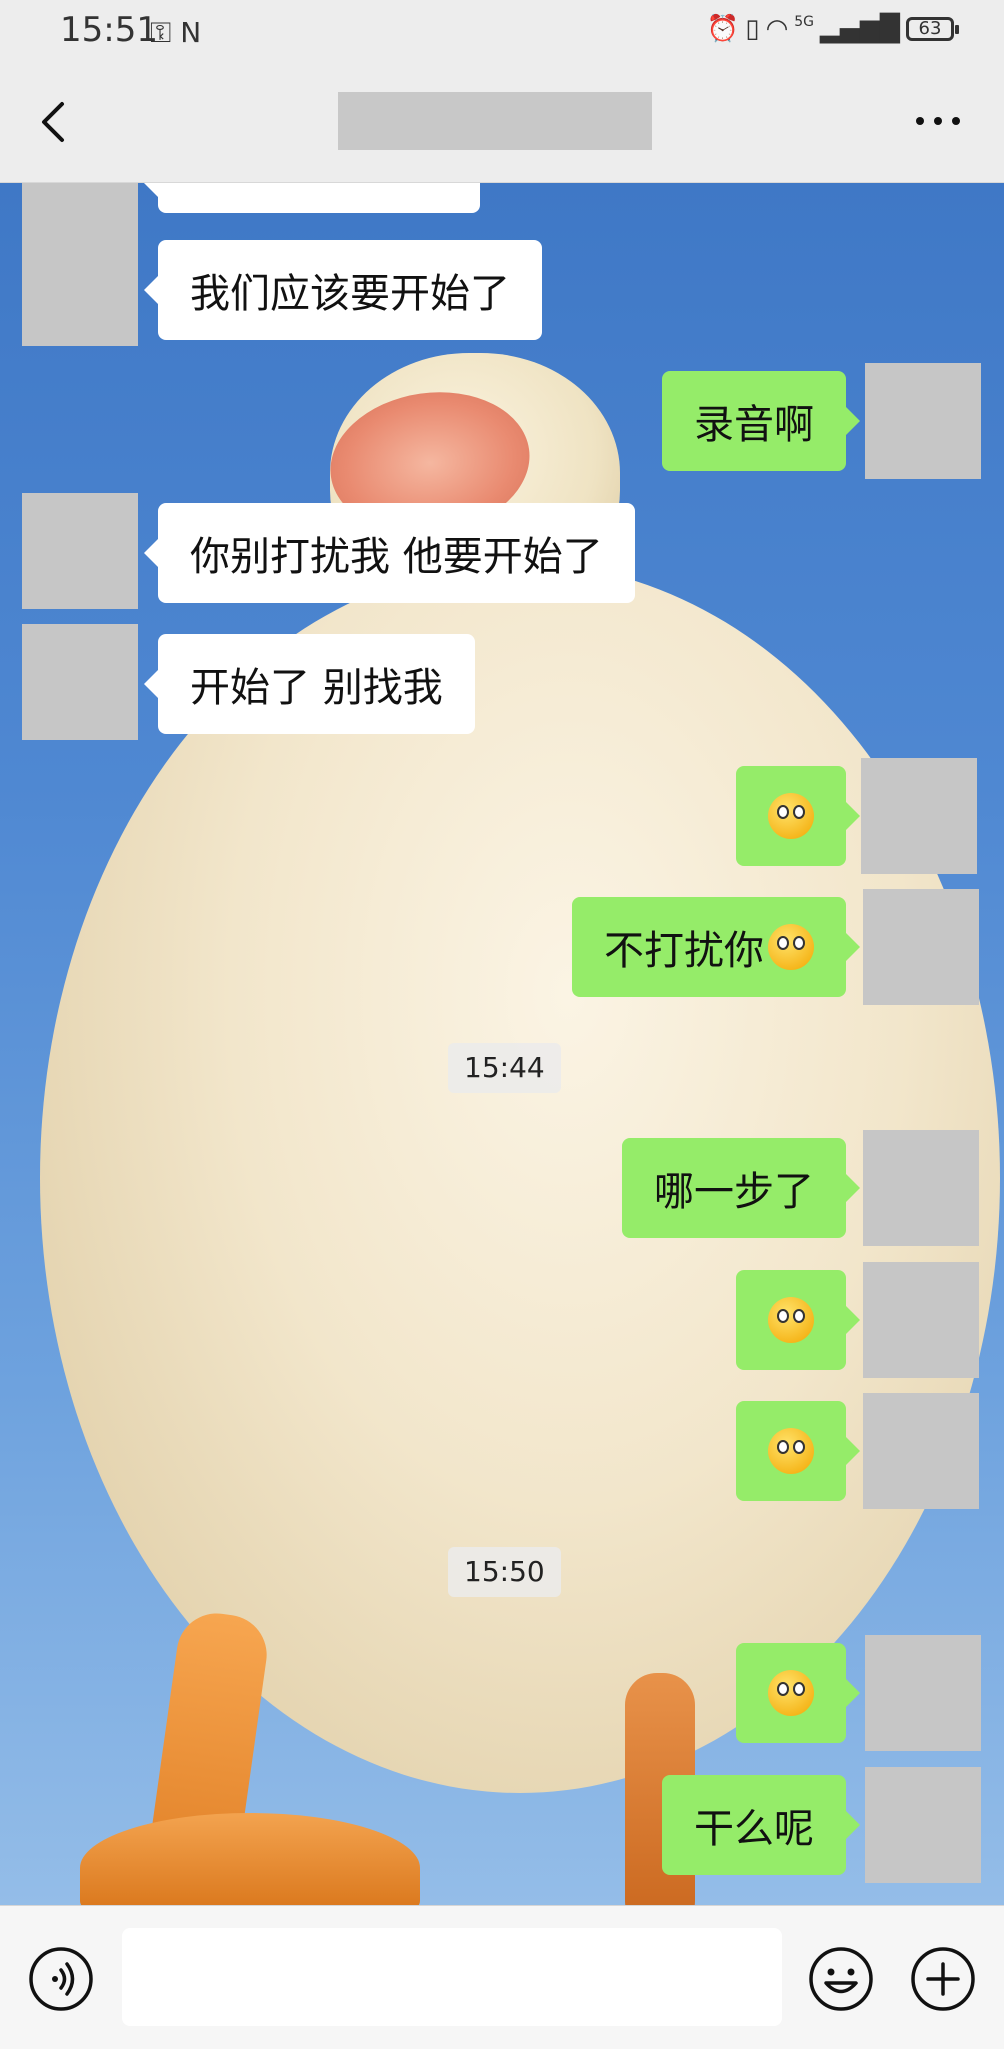 This screenshot has width=1004, height=2049. I want to click on status-right-group: ⏰ ▯ ◠ 5G ▂▄▆█ 63, so click(832, 29).